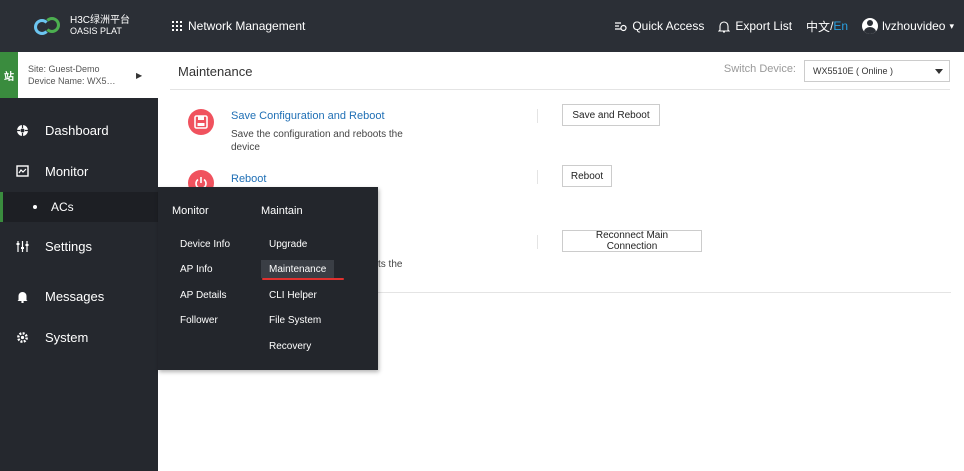 This screenshot has width=964, height=471. What do you see at coordinates (96, 31) in the screenshot?
I see `logo-subtitle: OASIS PLAT` at bounding box center [96, 31].